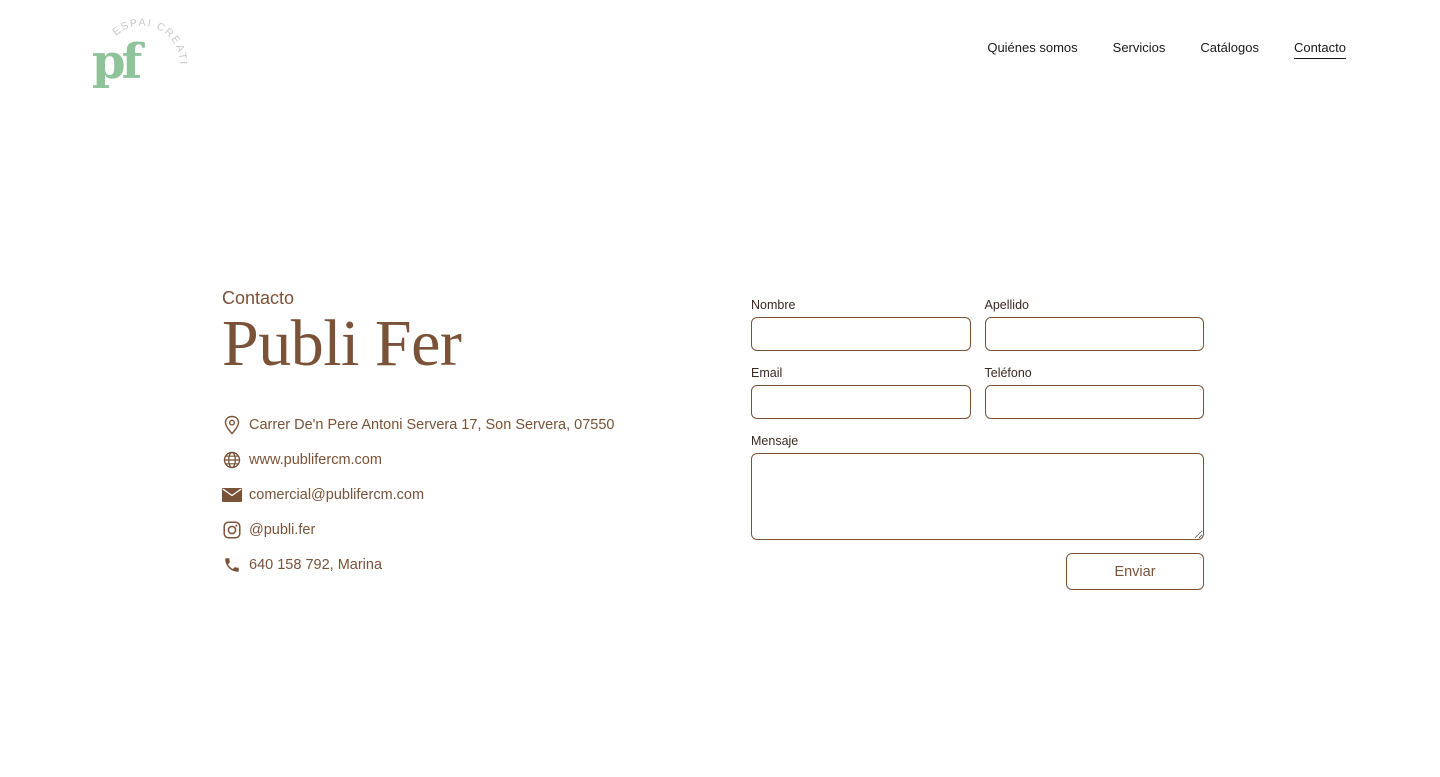 This screenshot has width=1440, height=777. Describe the element at coordinates (977, 392) in the screenshot. I see `contact-row: Email Teléfono` at that location.